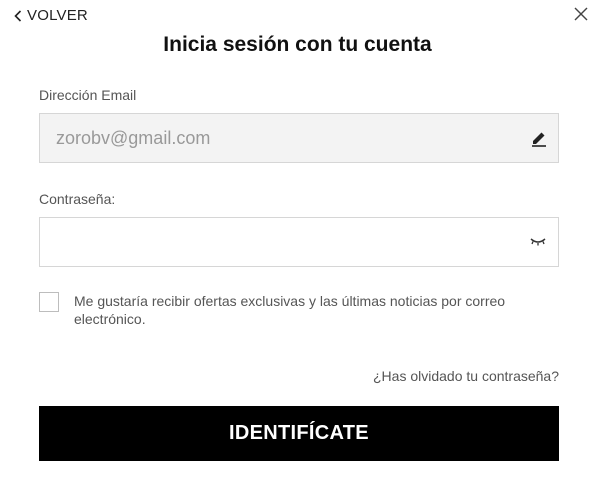  I want to click on eye-closed-icon, so click(538, 242).